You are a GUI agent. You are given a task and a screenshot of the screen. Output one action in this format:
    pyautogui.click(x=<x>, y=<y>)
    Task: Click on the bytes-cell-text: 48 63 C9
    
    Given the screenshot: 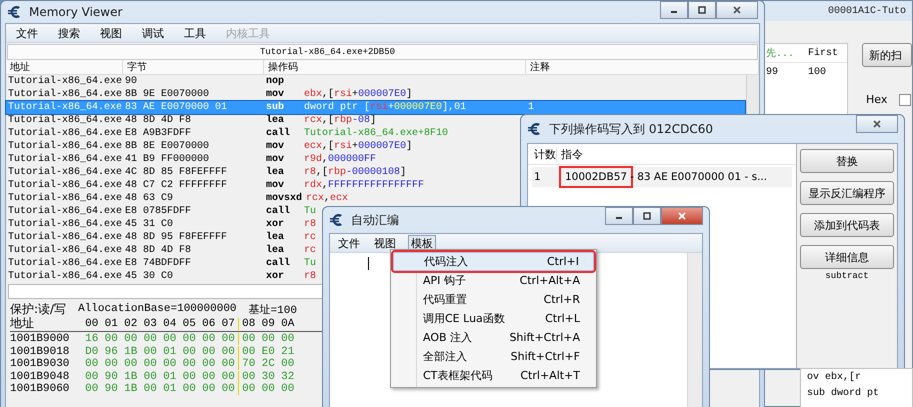 What is the action you would take?
    pyautogui.click(x=149, y=198)
    